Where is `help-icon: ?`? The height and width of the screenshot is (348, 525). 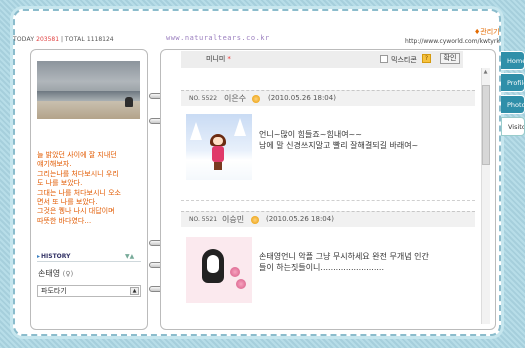
help-icon: ? is located at coordinates (426, 58).